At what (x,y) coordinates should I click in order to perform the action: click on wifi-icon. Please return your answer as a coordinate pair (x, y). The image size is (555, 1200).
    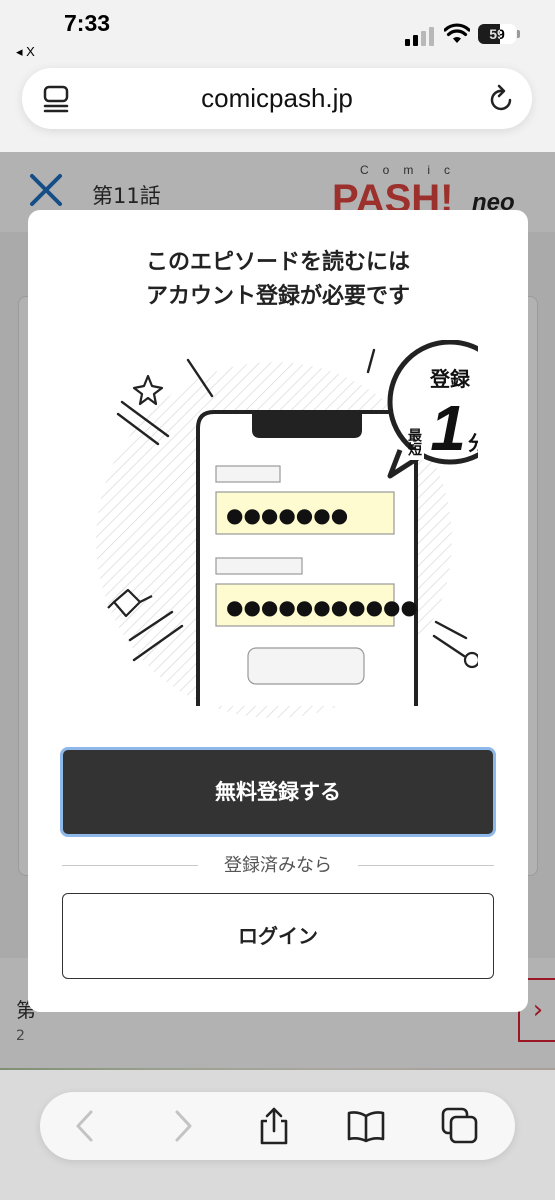
    Looking at the image, I should click on (457, 33).